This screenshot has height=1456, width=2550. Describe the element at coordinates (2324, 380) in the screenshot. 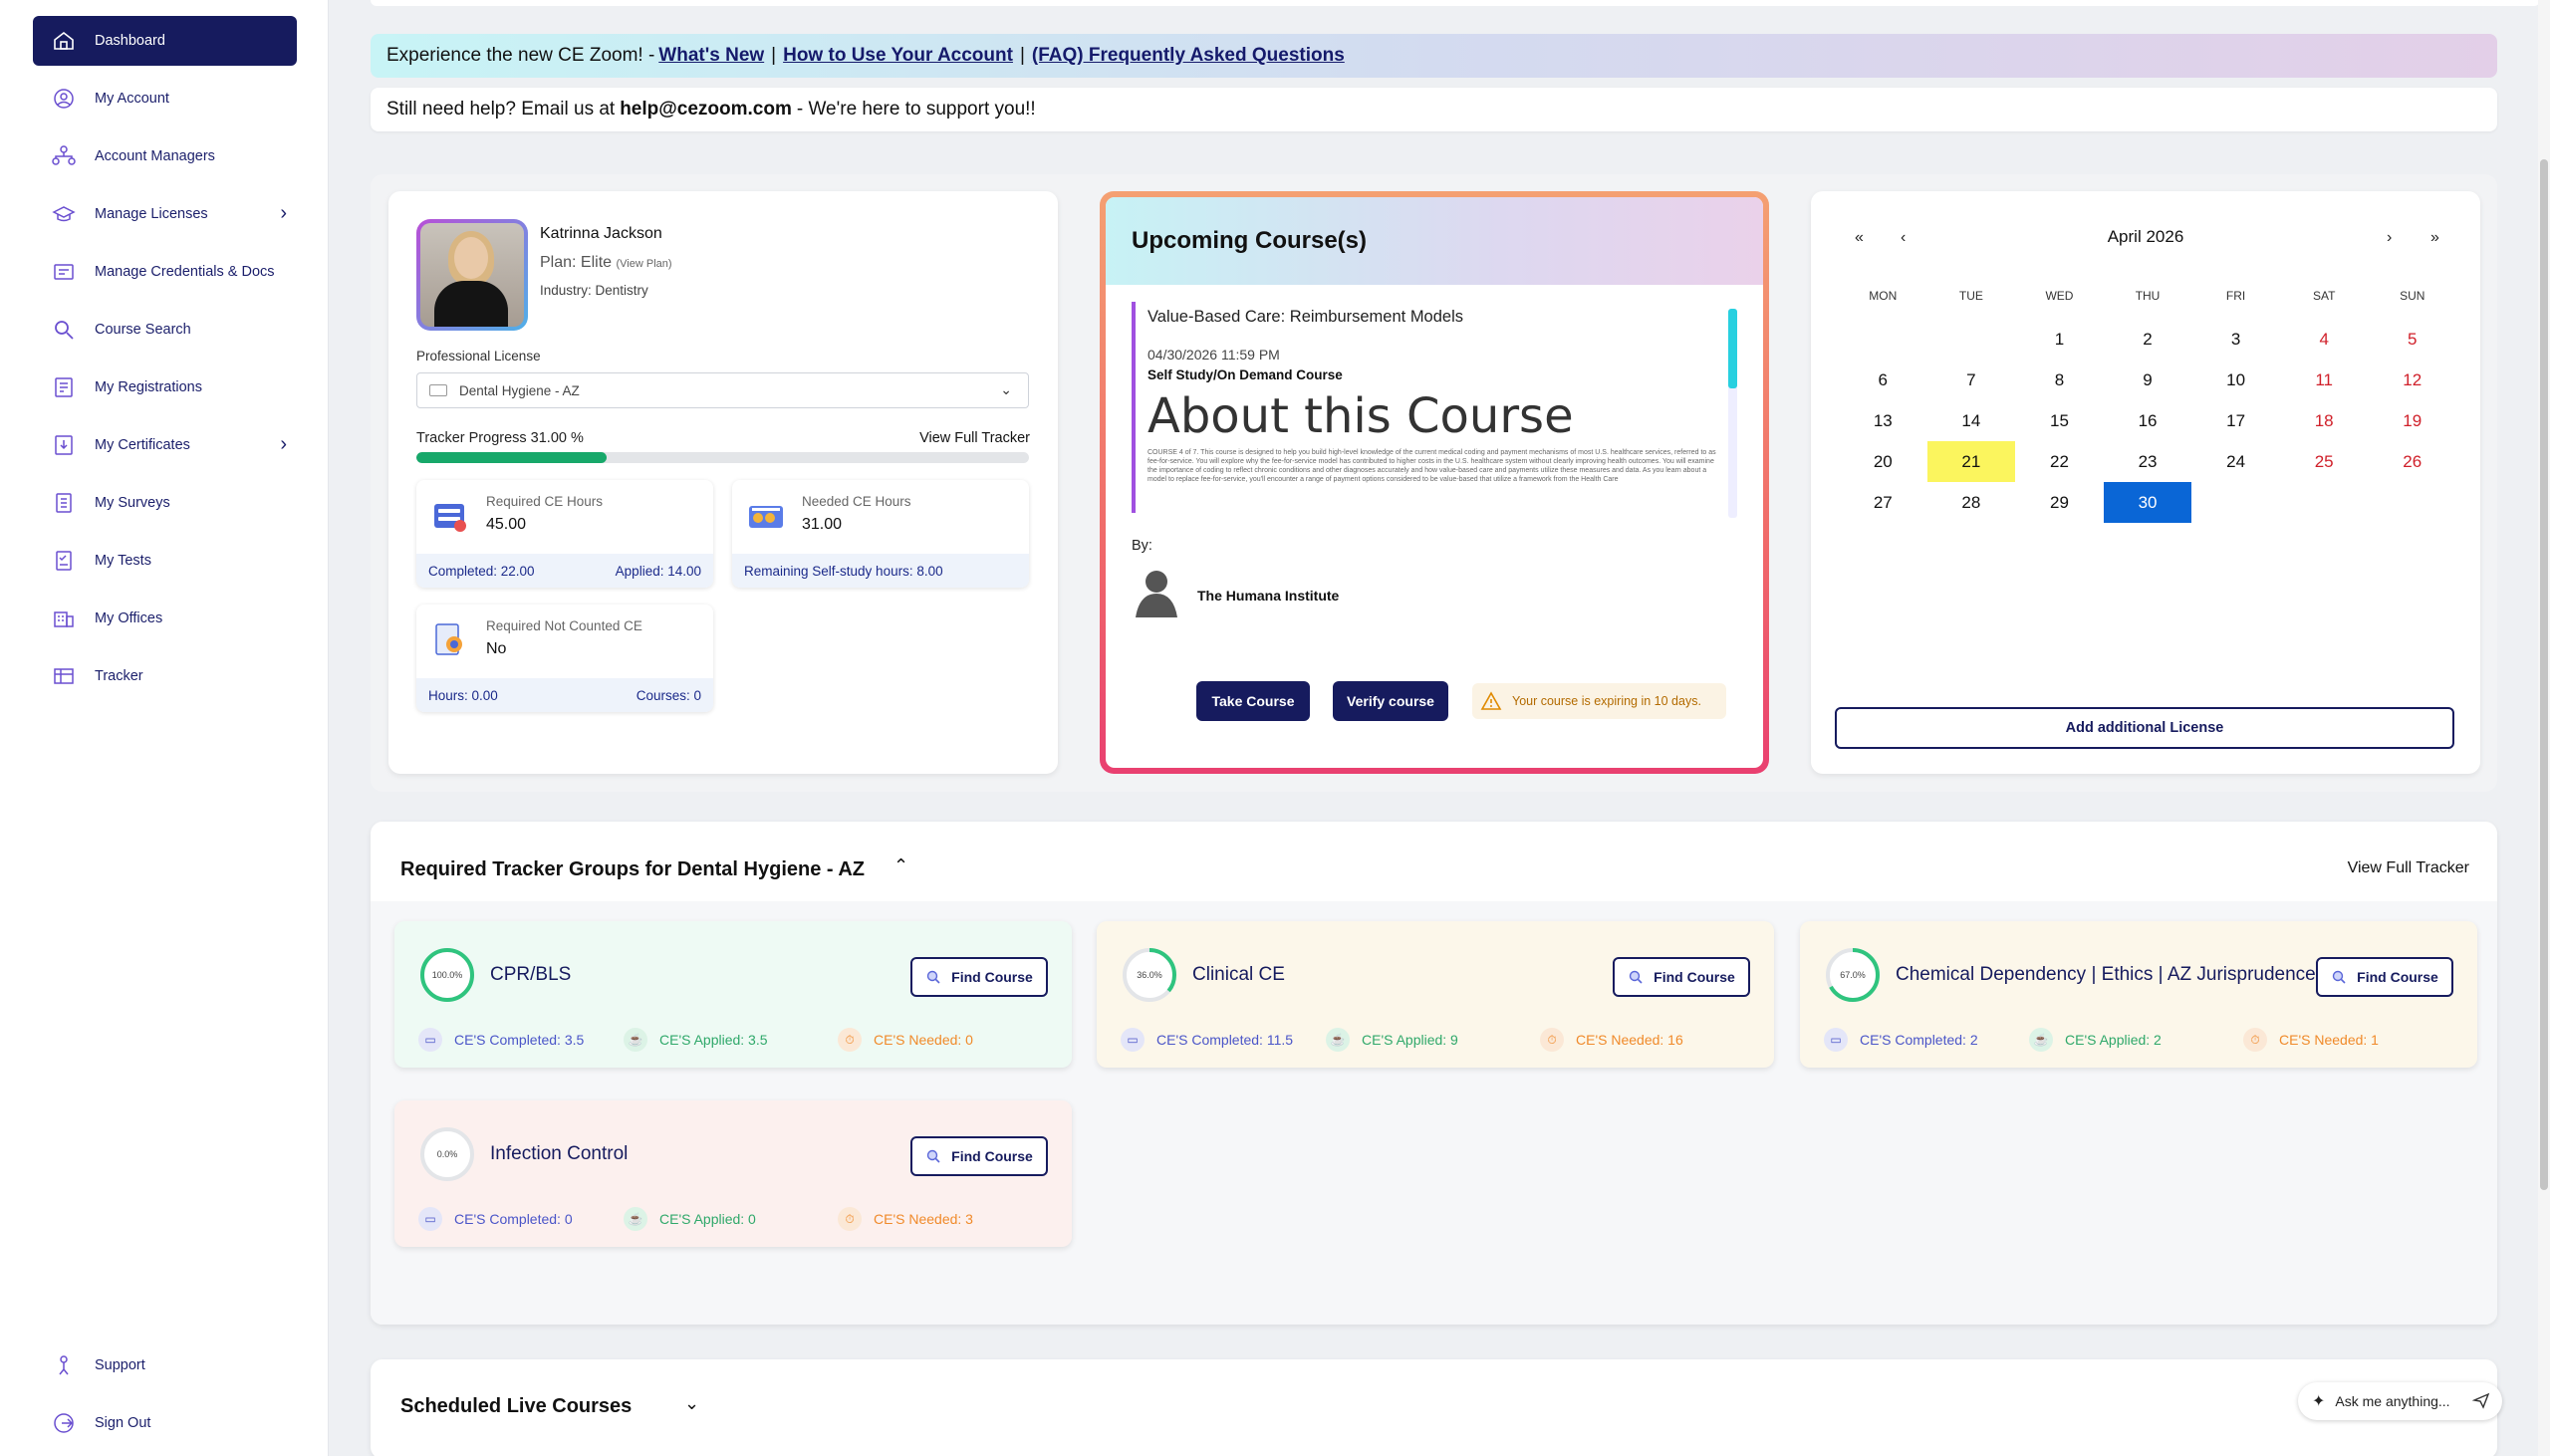

I see `calendar-day: 11` at that location.